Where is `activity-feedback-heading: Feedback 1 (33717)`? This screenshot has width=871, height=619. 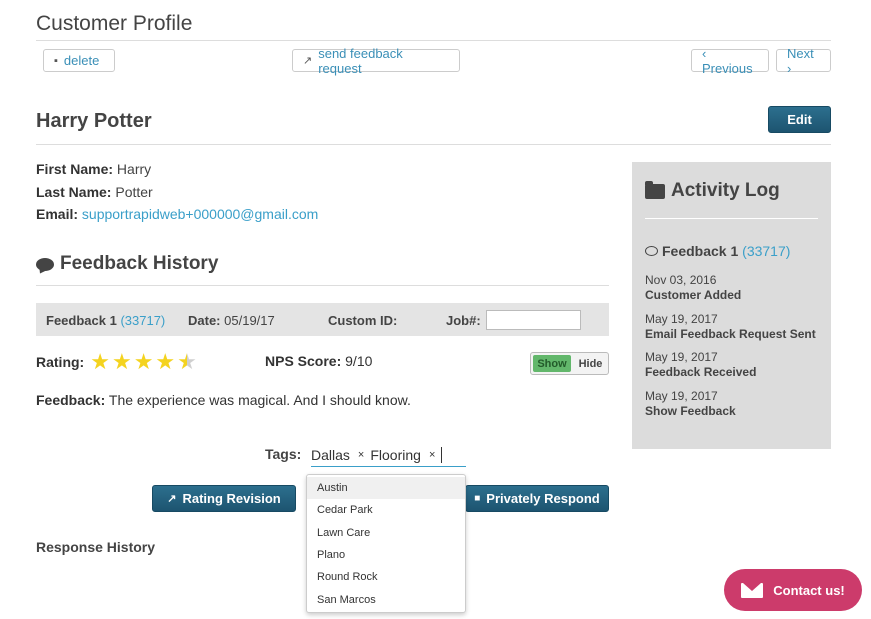 activity-feedback-heading: Feedback 1 (33717) is located at coordinates (717, 251).